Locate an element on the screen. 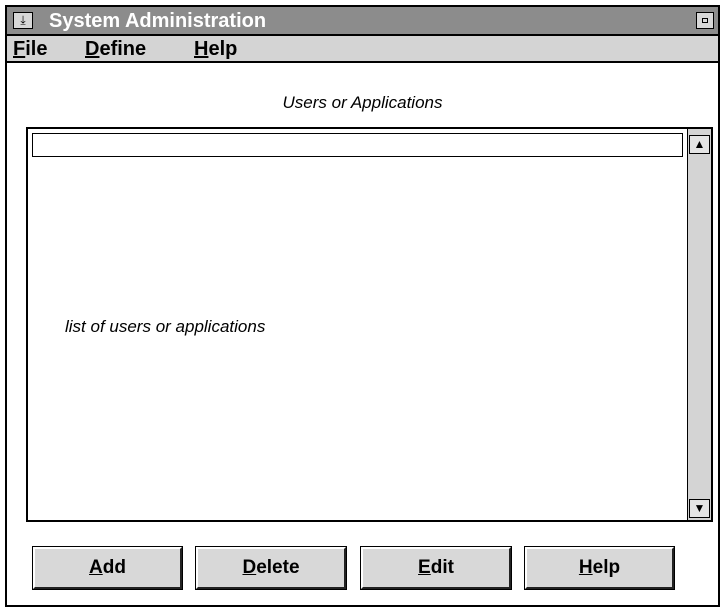  menu-define-label: efine is located at coordinates (123, 49).